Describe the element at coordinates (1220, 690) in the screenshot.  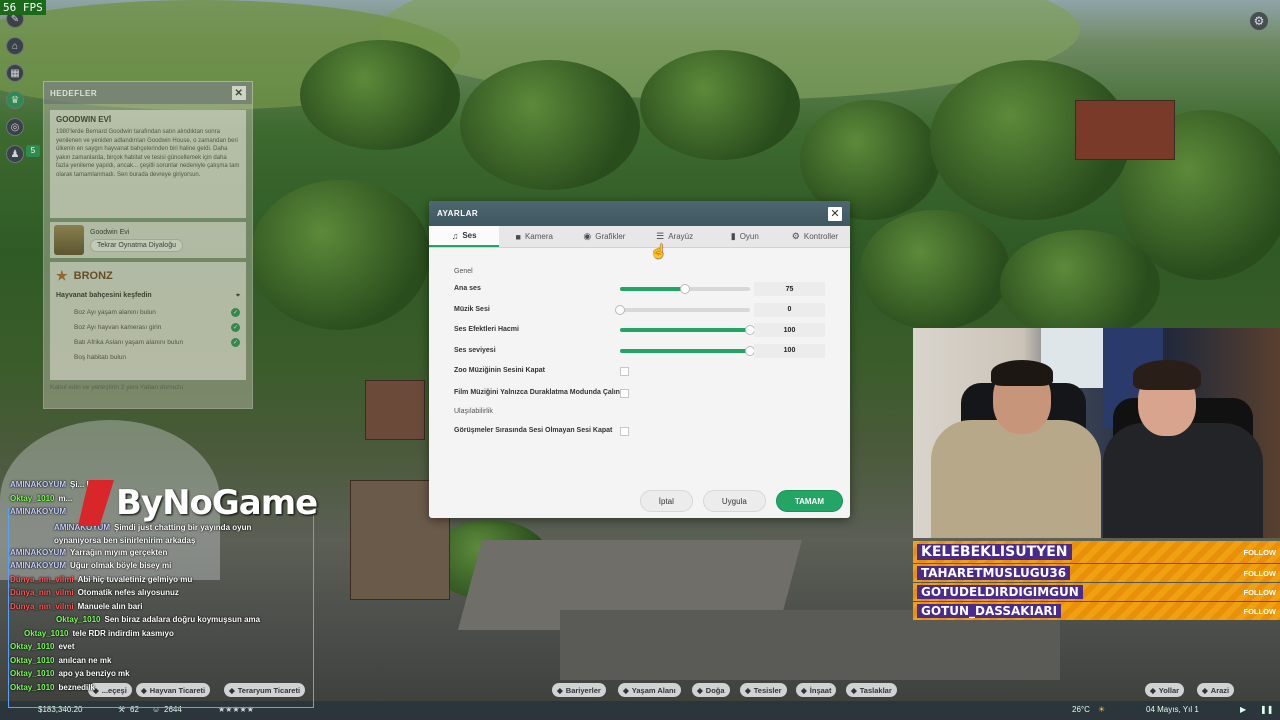
I see `category-label: Arazi` at that location.